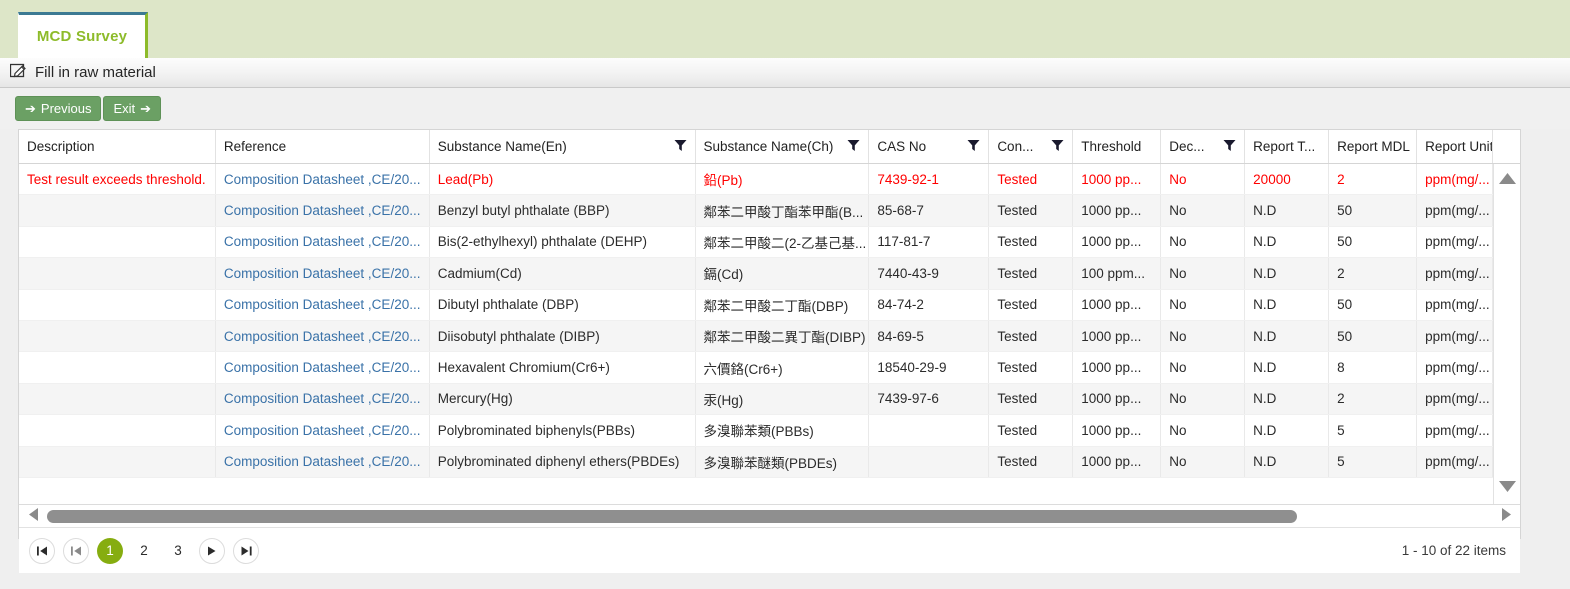  Describe the element at coordinates (144, 551) in the screenshot. I see `page-number-2: 2` at that location.